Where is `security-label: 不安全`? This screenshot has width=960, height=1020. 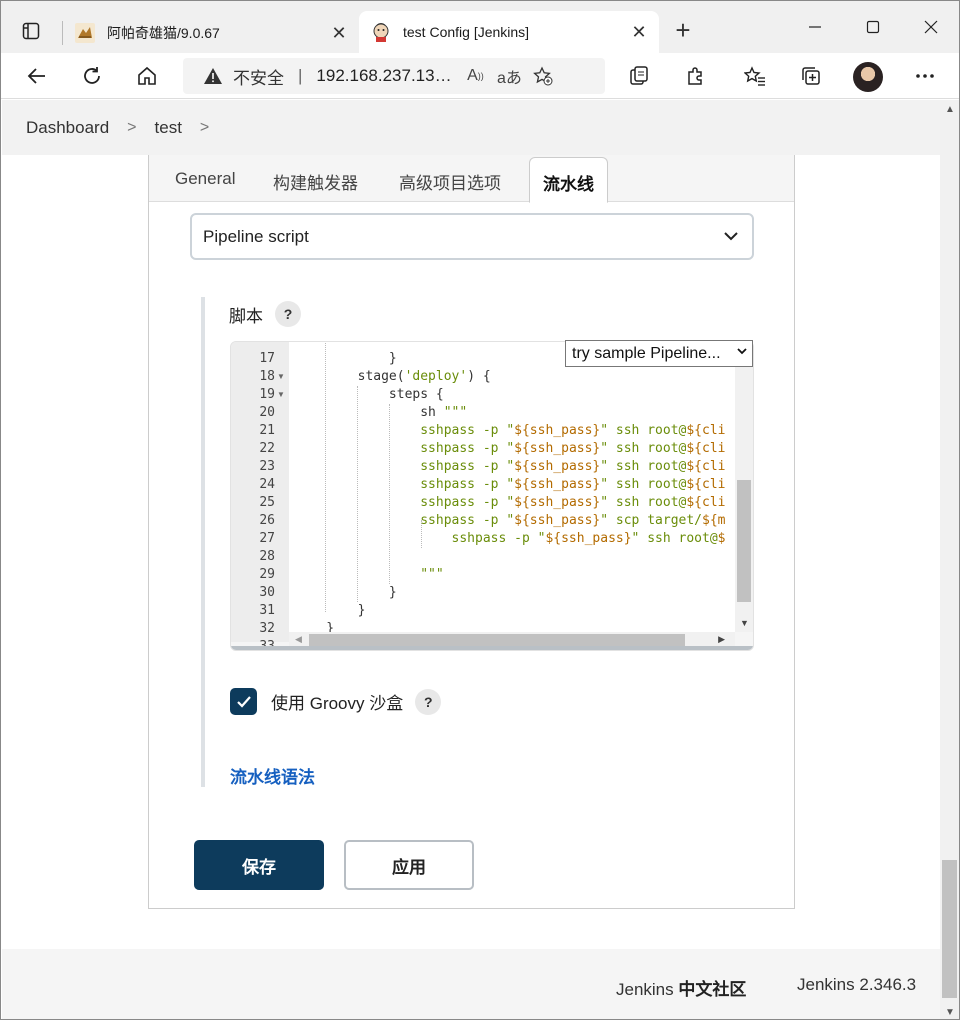 security-label: 不安全 is located at coordinates (258, 76).